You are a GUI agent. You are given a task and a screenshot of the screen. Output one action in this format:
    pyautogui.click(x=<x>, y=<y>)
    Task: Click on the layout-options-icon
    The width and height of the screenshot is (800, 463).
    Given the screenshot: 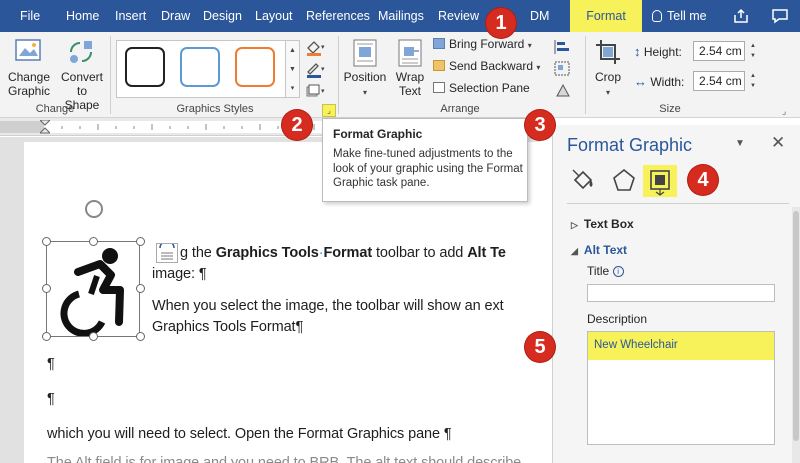 What is the action you would take?
    pyautogui.click(x=167, y=251)
    